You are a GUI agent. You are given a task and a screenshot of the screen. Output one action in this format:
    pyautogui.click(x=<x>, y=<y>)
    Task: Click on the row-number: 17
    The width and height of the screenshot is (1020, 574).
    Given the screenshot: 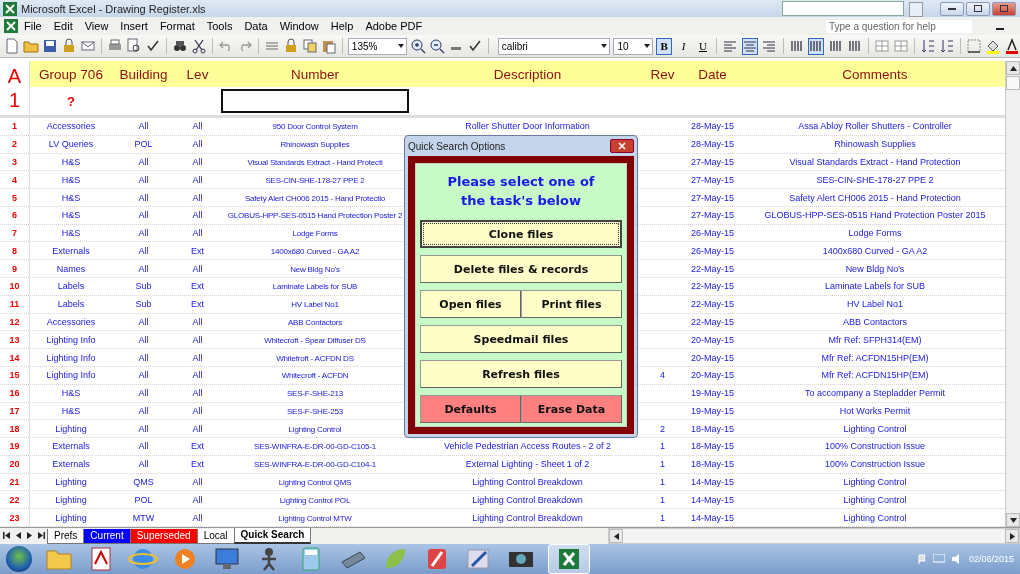 What is the action you would take?
    pyautogui.click(x=14, y=410)
    